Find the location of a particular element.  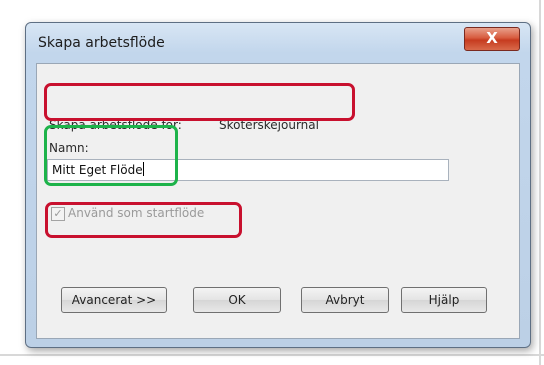

text-caret is located at coordinates (143, 169).